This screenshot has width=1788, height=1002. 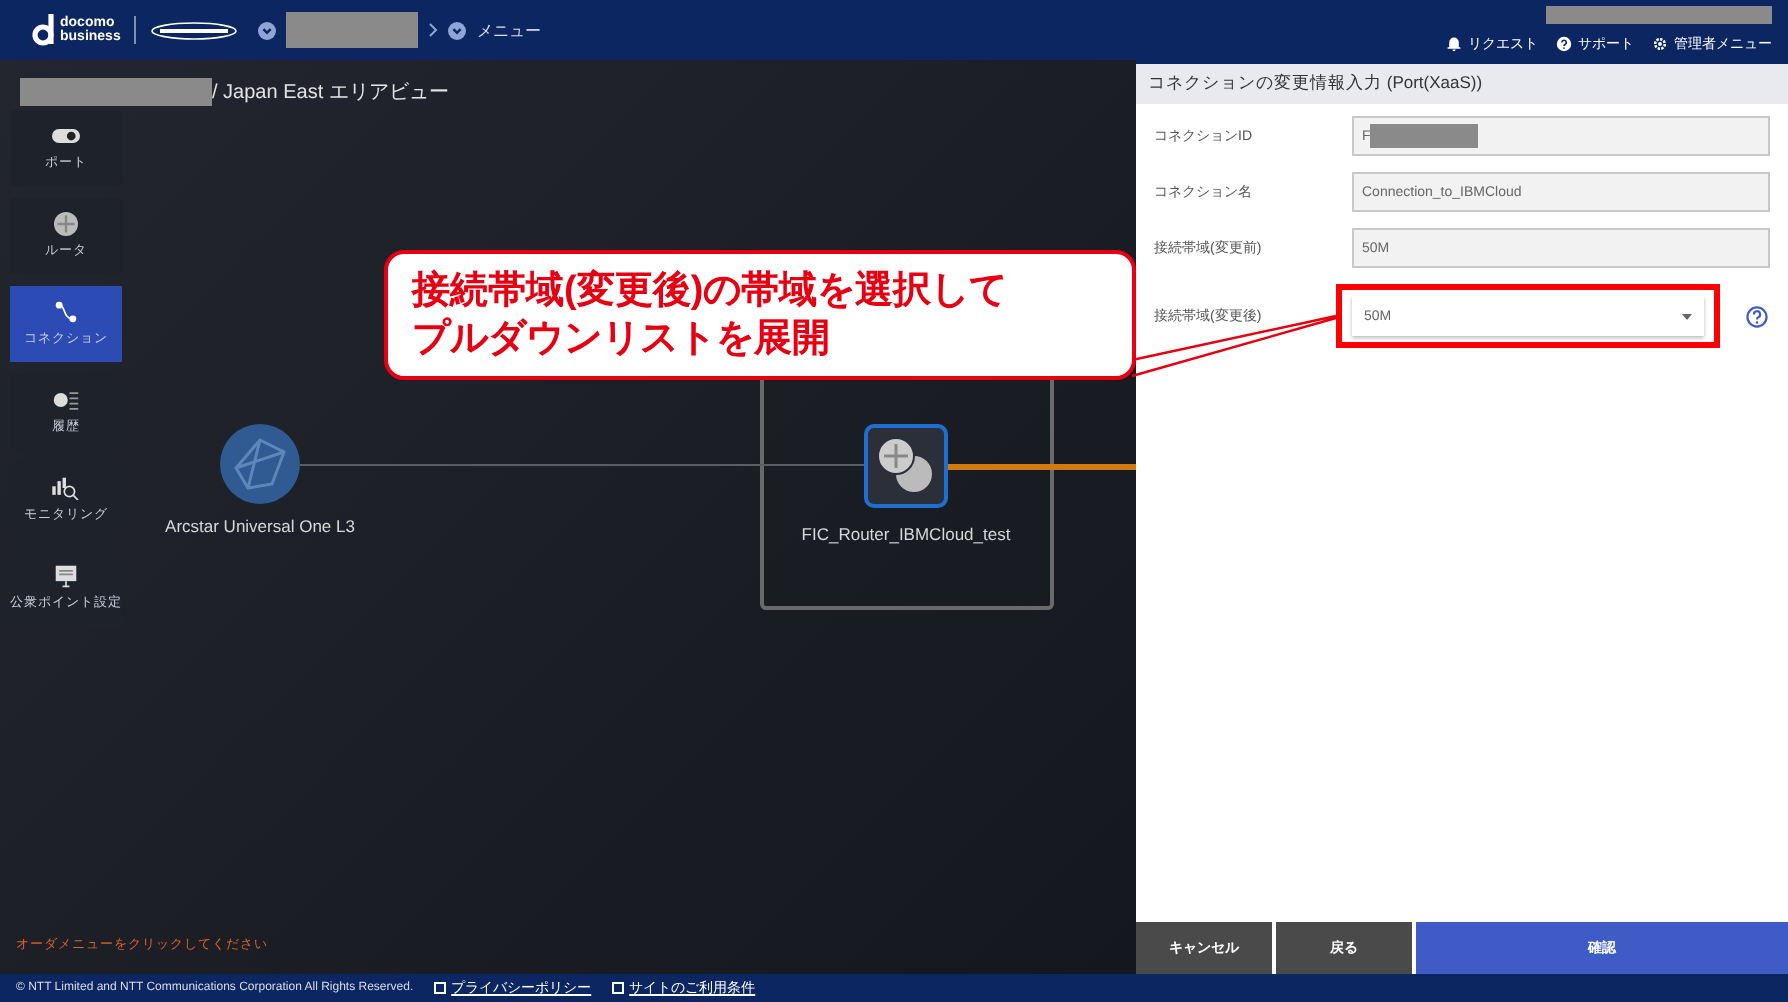 I want to click on router-node-icon, so click(x=906, y=466).